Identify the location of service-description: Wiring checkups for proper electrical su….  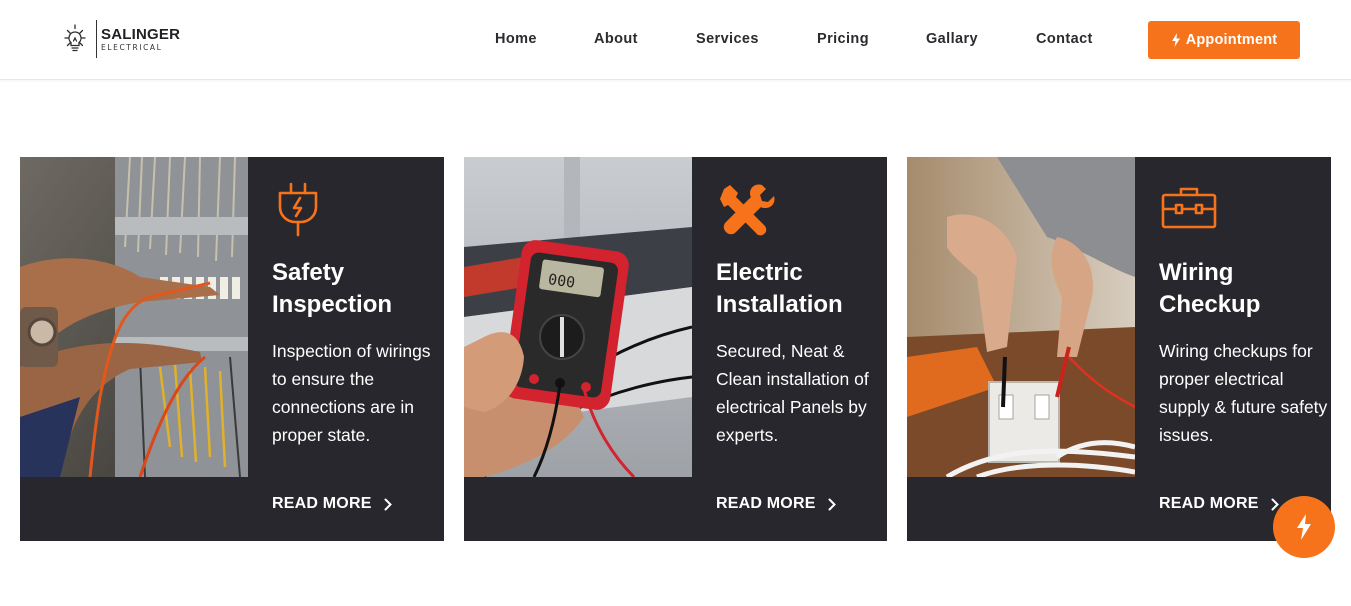
(1243, 393).